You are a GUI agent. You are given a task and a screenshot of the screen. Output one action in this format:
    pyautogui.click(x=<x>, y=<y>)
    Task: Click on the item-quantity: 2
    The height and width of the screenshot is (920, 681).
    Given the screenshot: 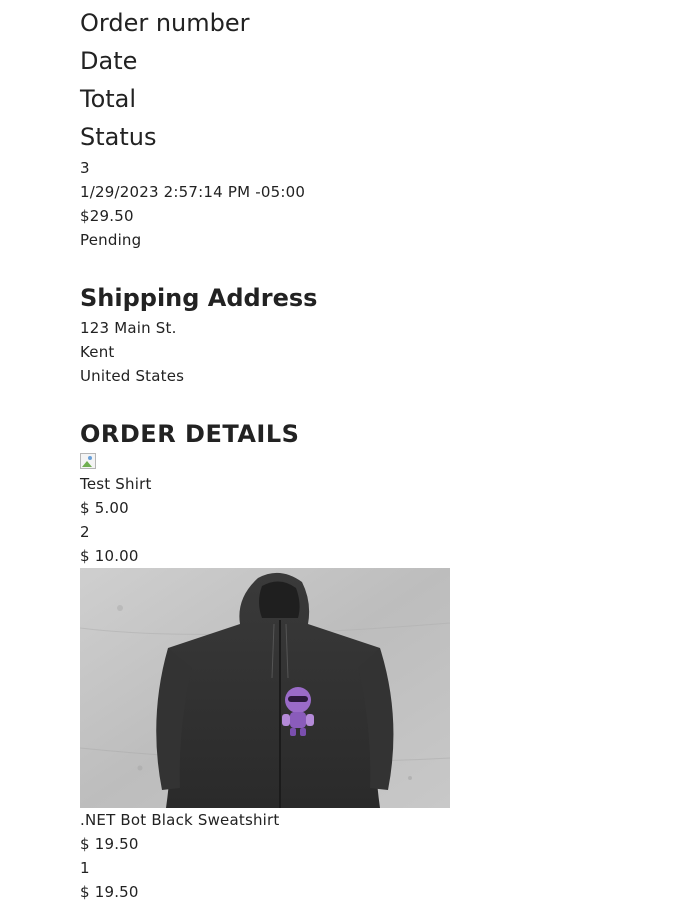 What is the action you would take?
    pyautogui.click(x=85, y=532)
    